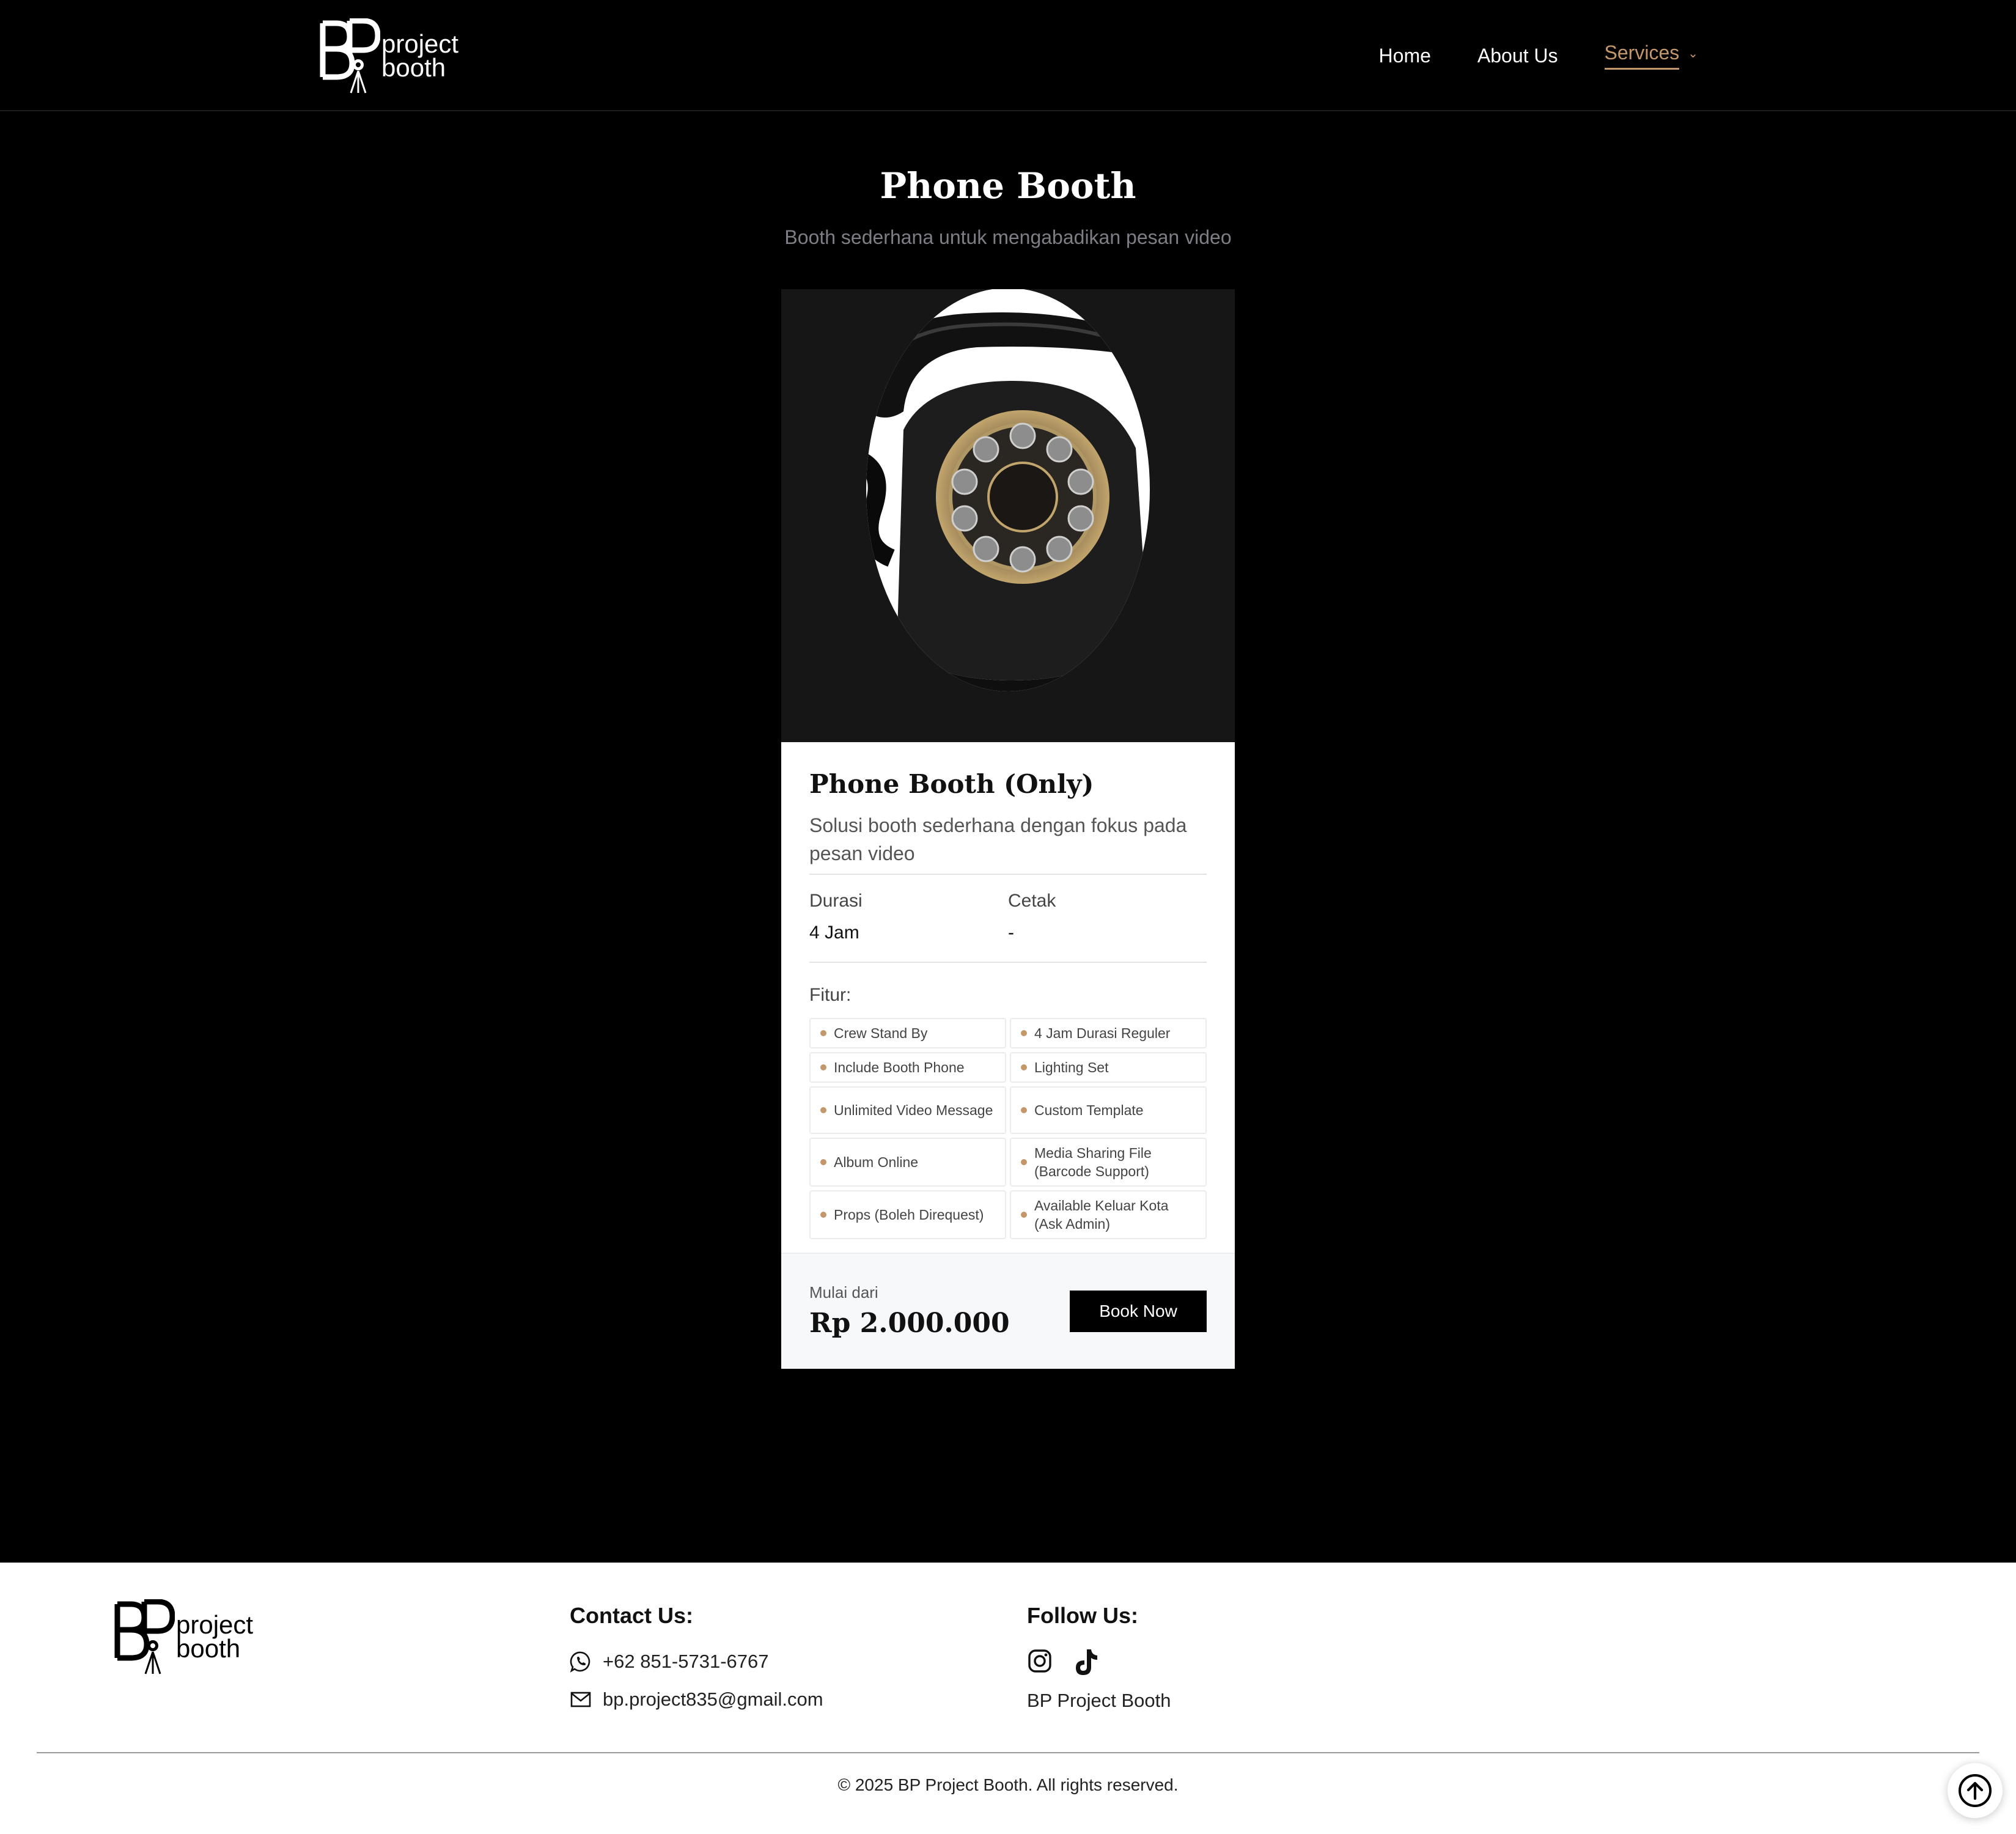  What do you see at coordinates (876, 1162) in the screenshot?
I see `feature-text: Album Online` at bounding box center [876, 1162].